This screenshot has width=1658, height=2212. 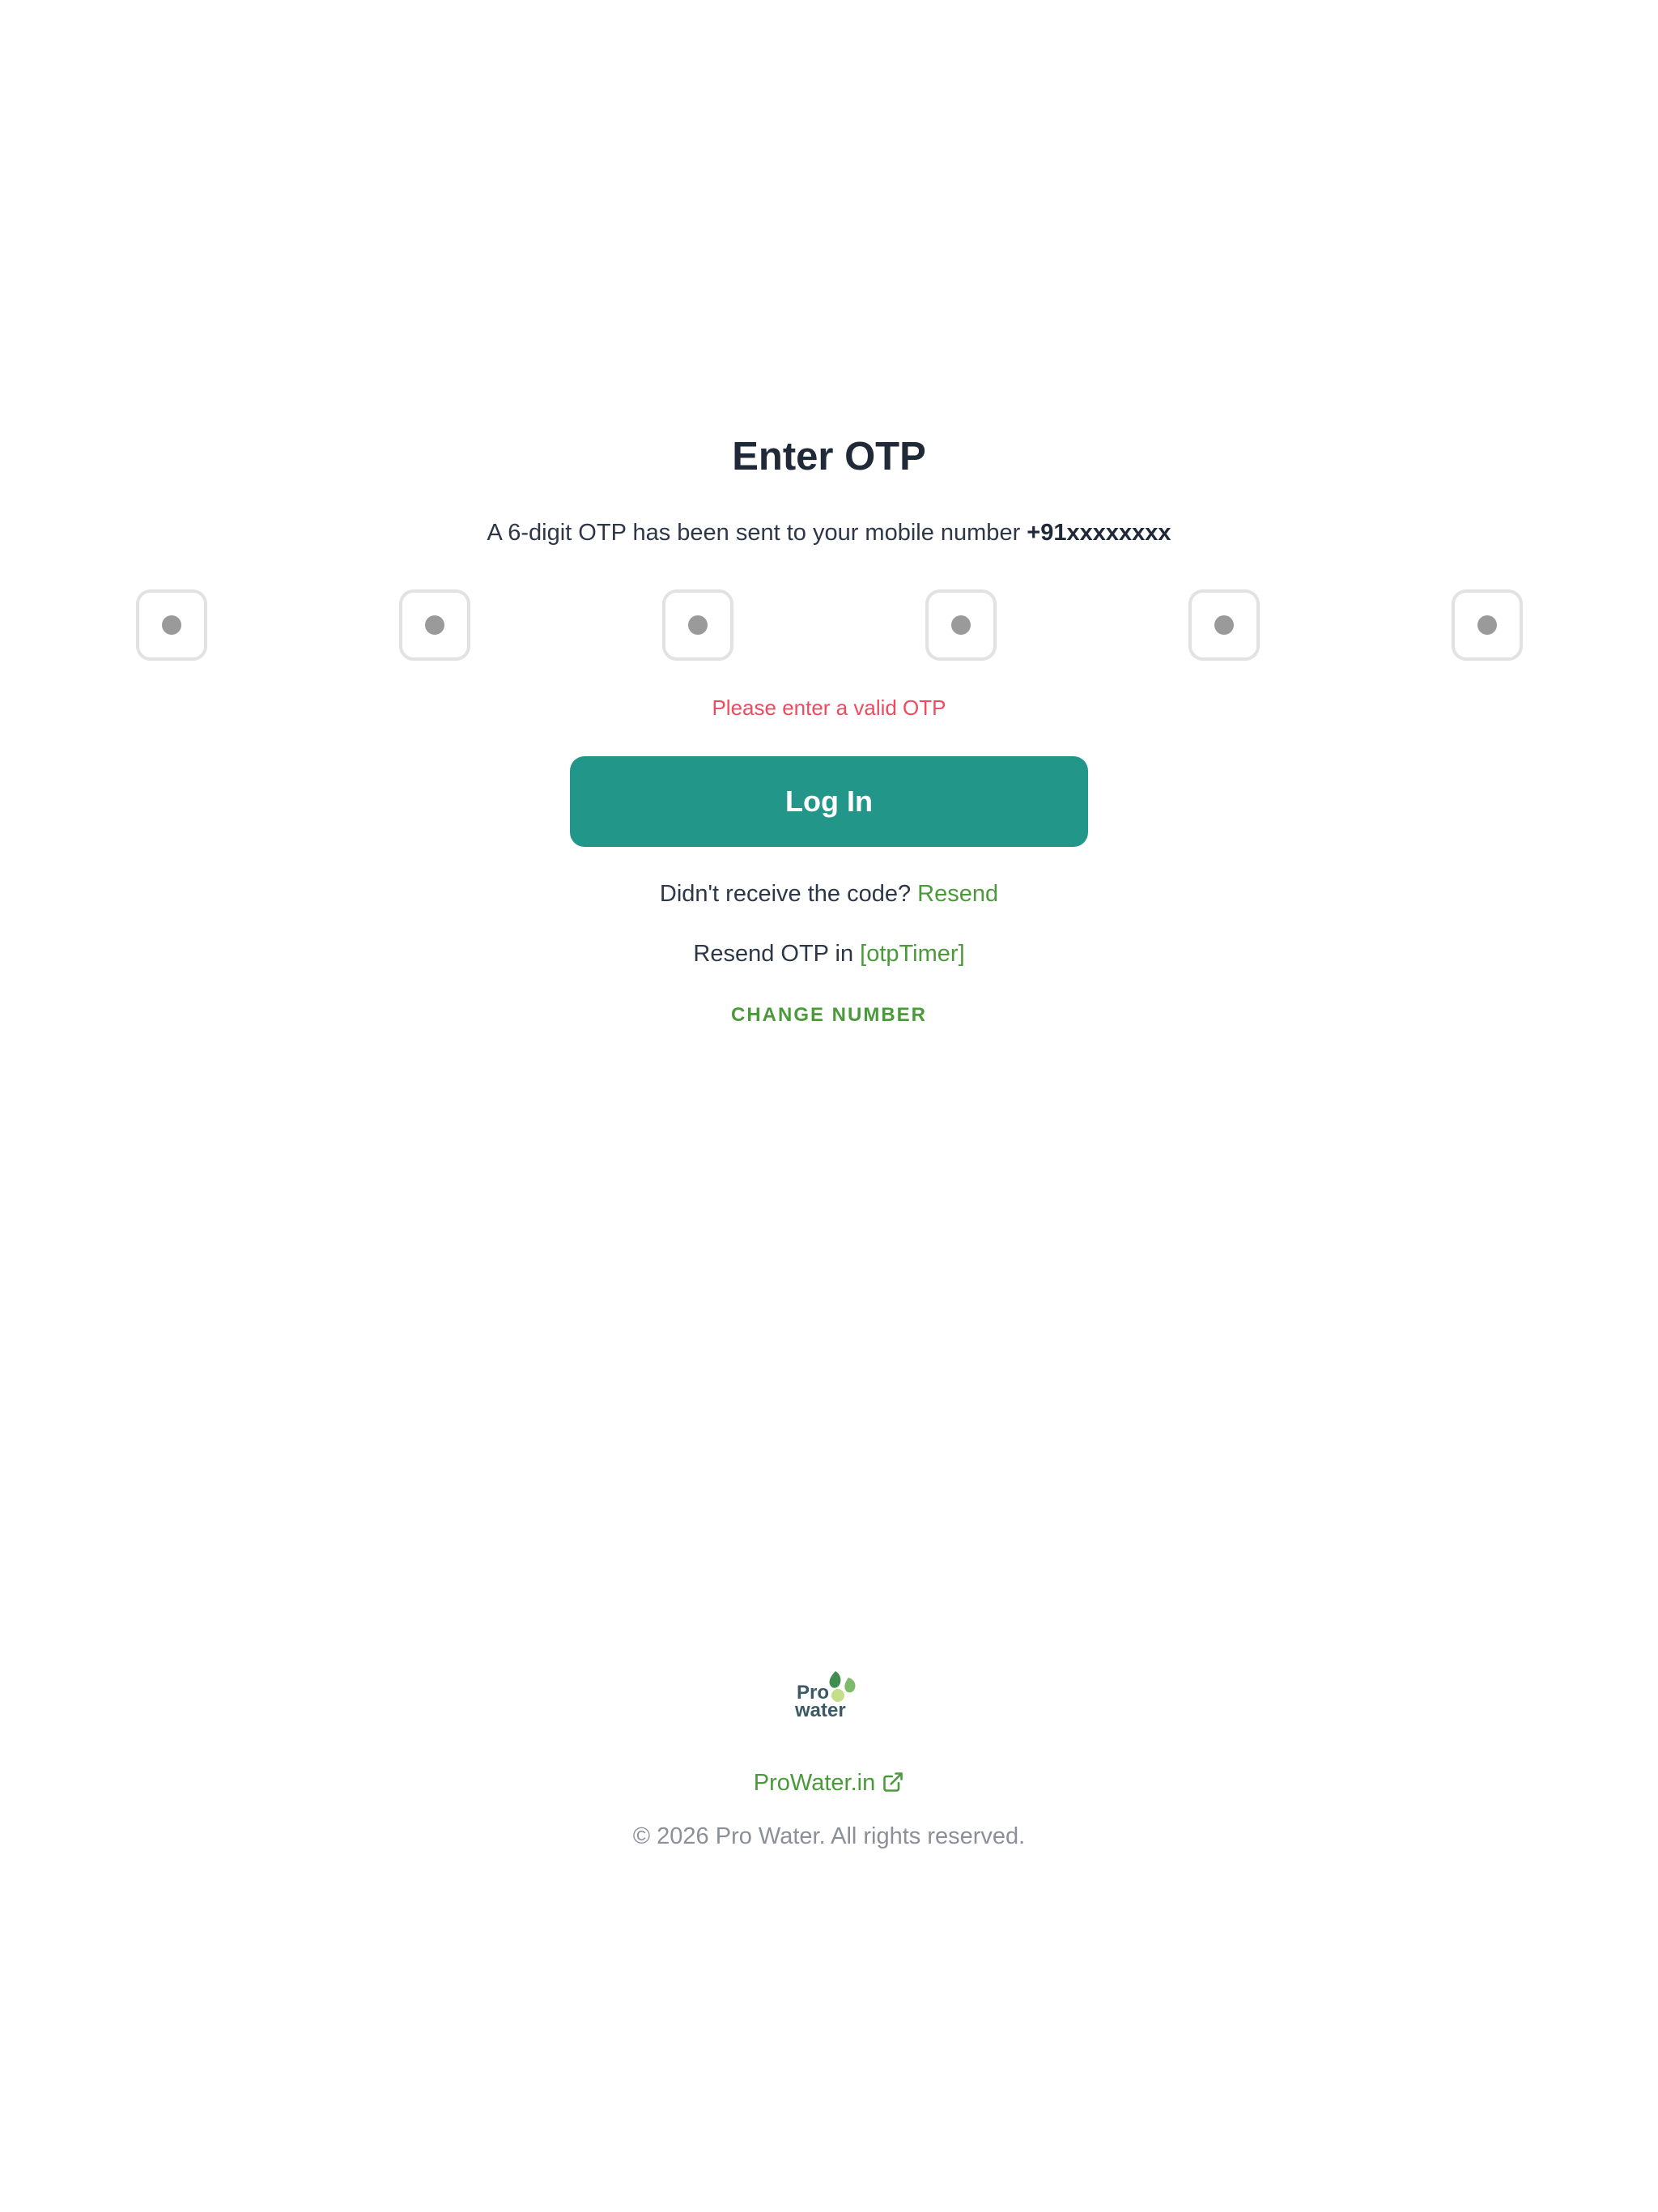 I want to click on login-button: Log In, so click(x=829, y=802).